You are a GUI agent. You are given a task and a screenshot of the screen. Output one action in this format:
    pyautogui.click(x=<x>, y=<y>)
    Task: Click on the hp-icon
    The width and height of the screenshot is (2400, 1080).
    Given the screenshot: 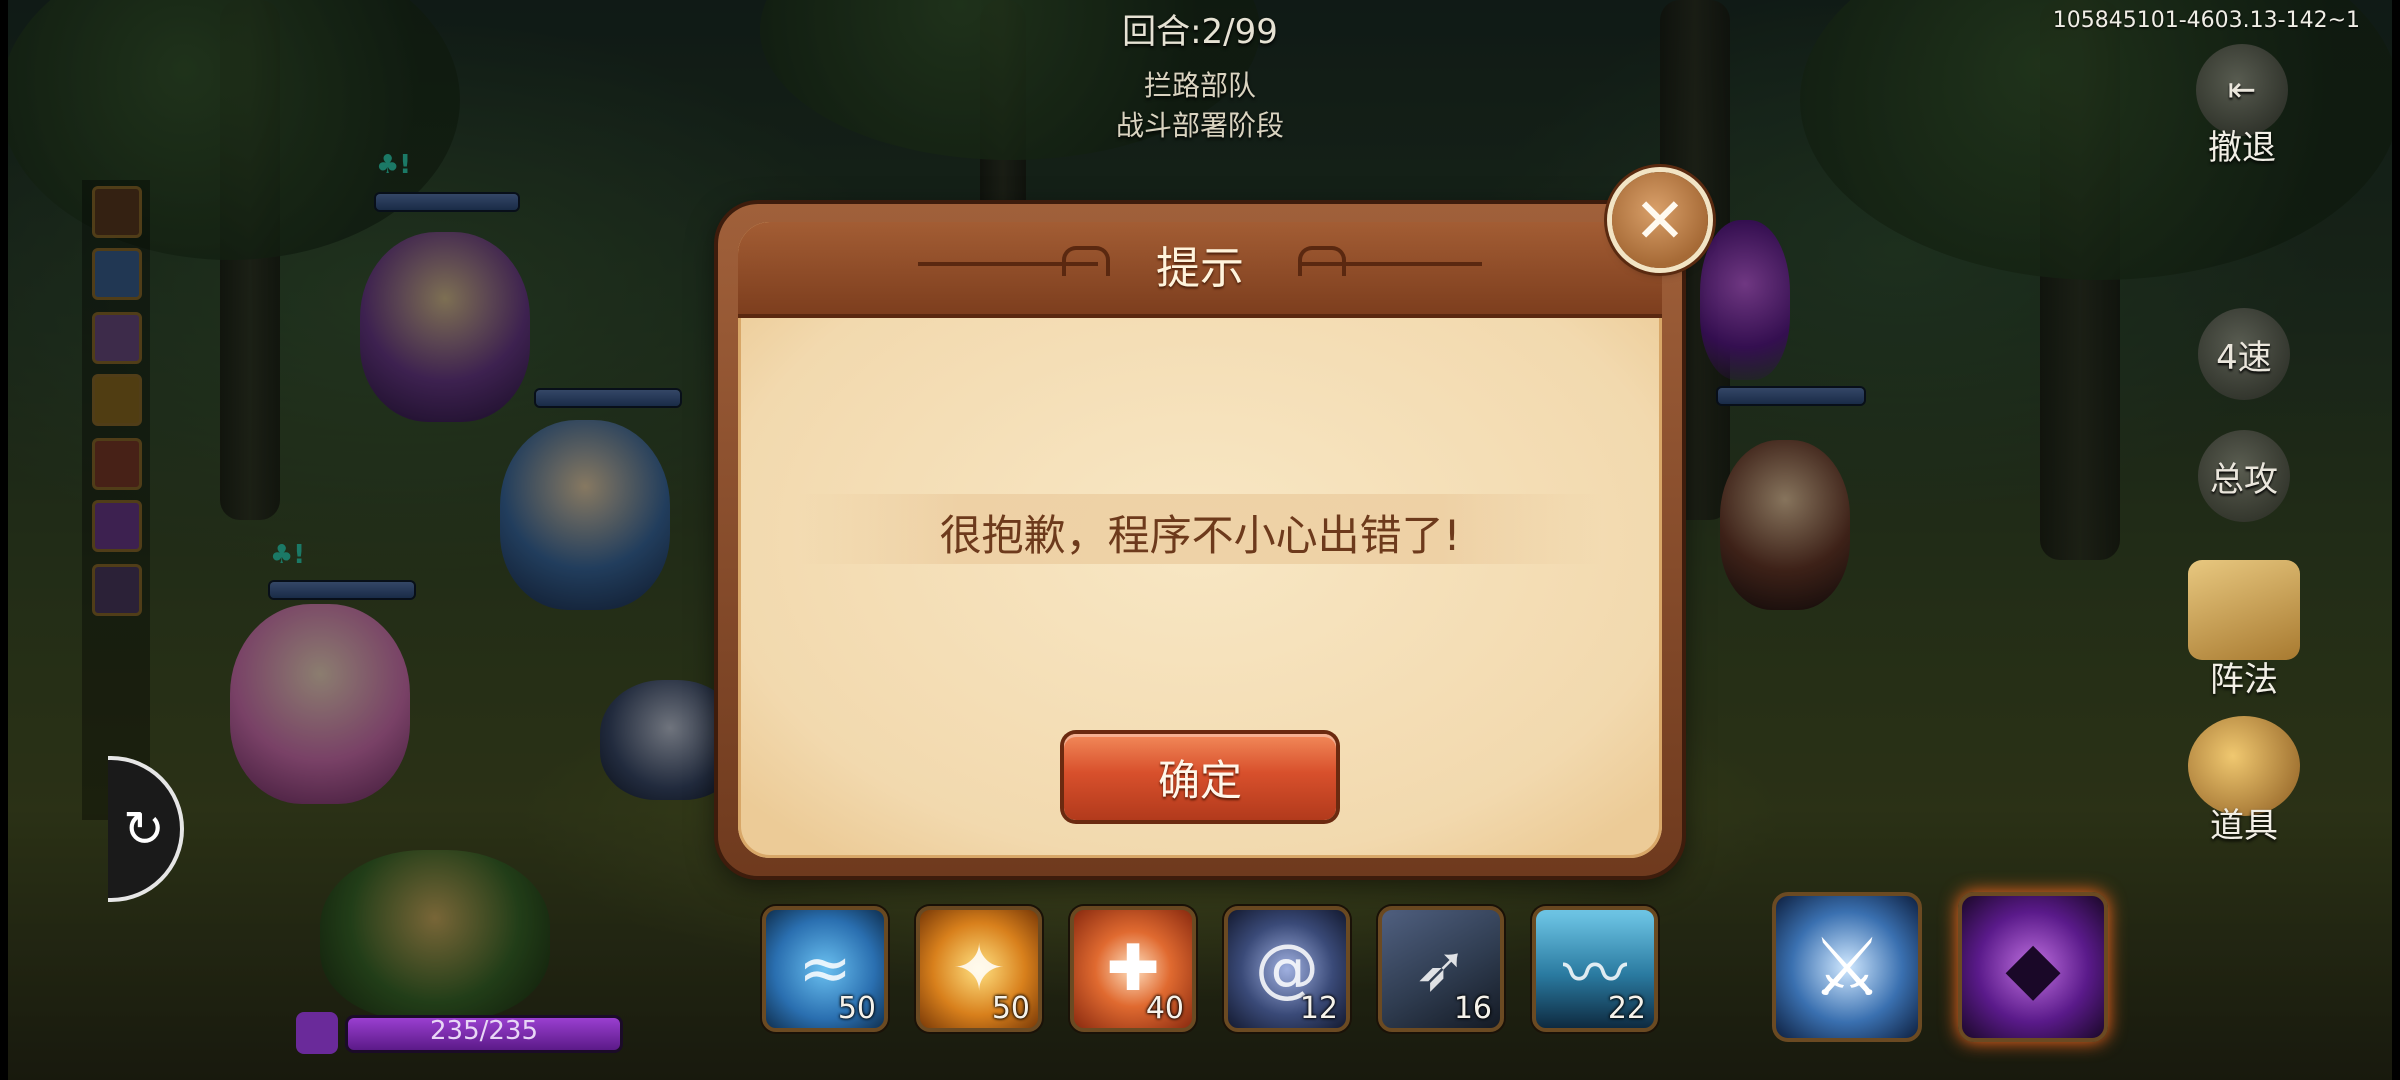 What is the action you would take?
    pyautogui.click(x=317, y=1033)
    